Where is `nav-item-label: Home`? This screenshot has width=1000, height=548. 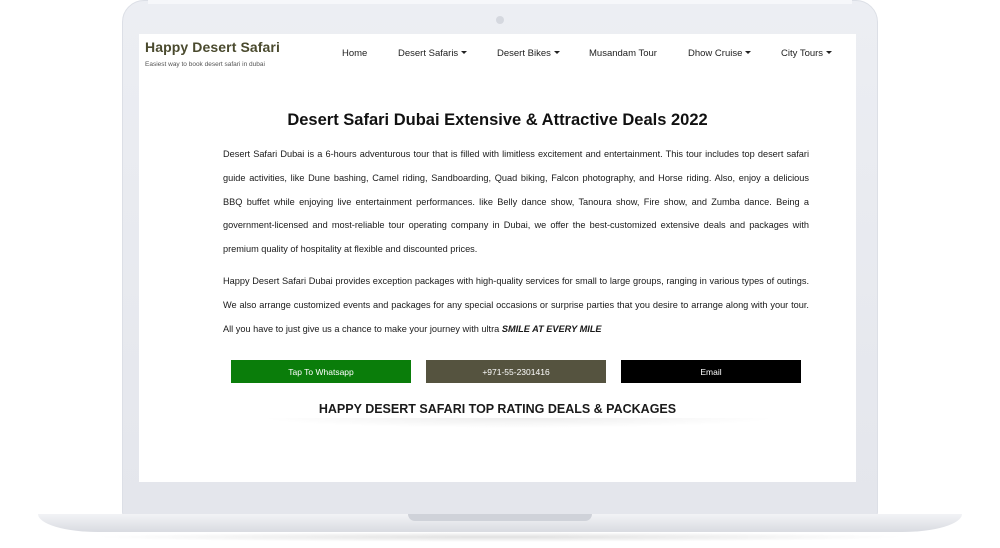 nav-item-label: Home is located at coordinates (355, 53).